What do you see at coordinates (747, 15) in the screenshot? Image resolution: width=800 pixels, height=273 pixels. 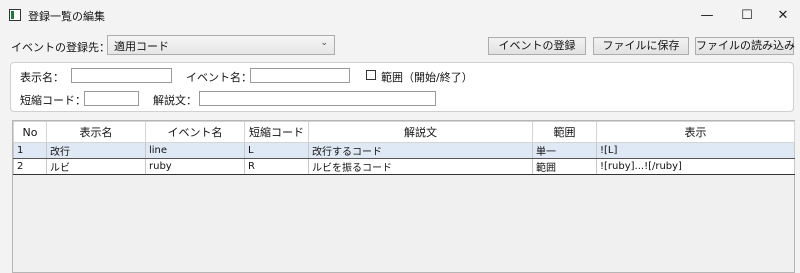 I see `maximize-button: ☐` at bounding box center [747, 15].